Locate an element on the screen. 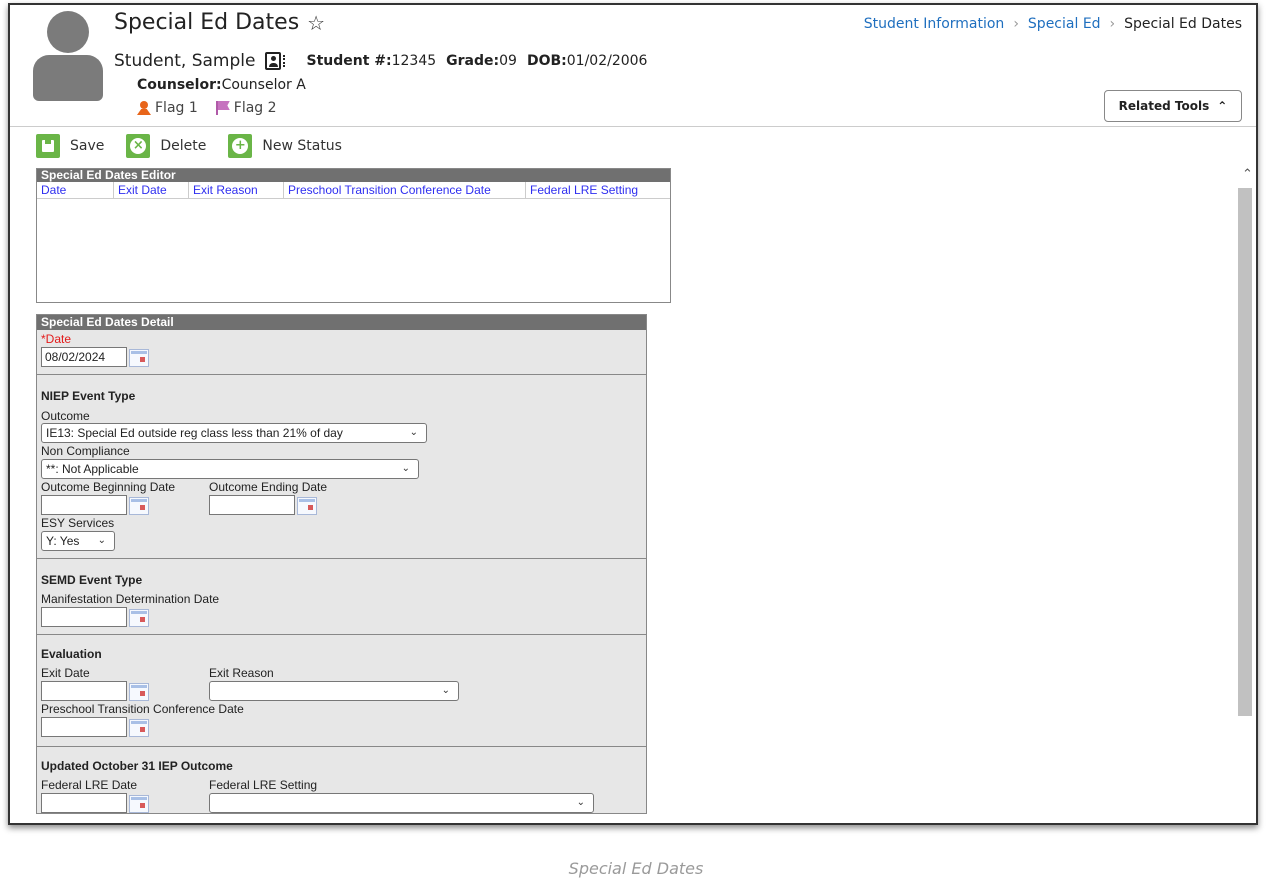  breadcrumb-current: Special Ed Dates is located at coordinates (1183, 24).